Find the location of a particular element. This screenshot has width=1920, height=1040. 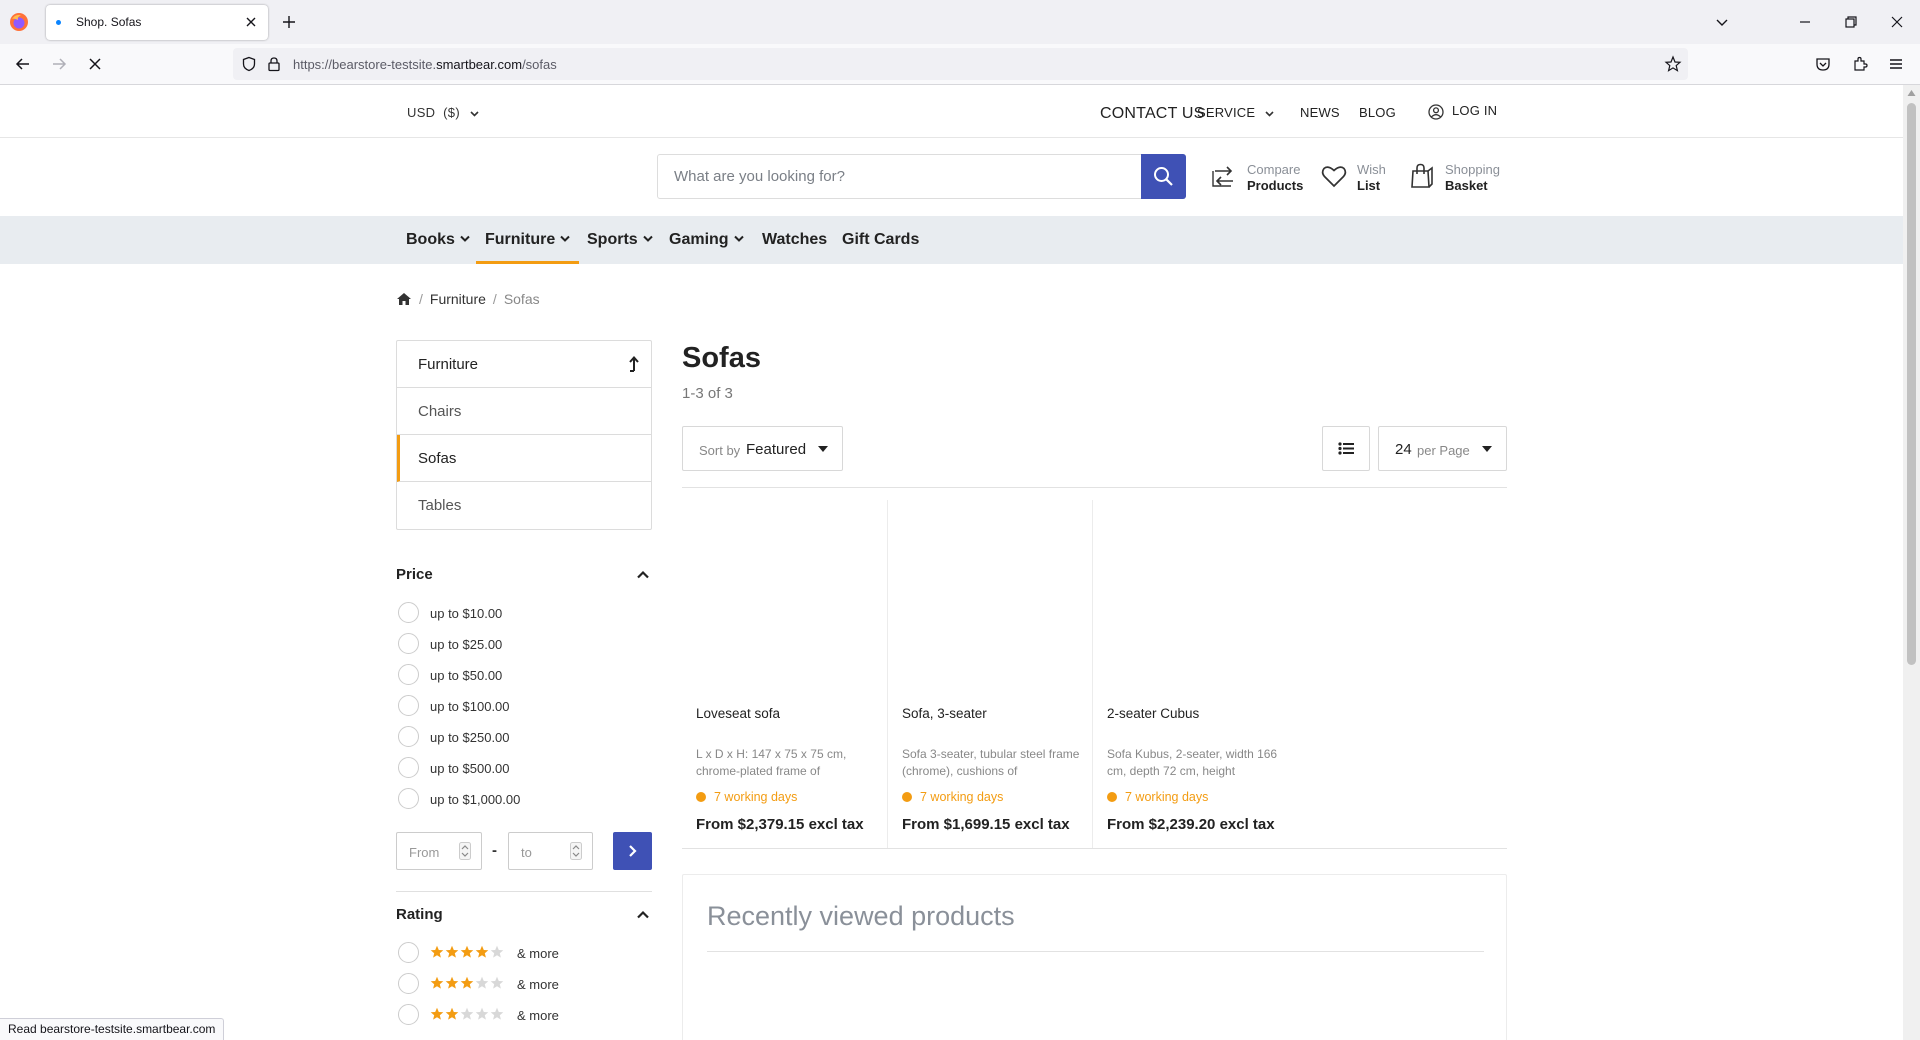

url-domain: smartbear.com is located at coordinates (479, 64).